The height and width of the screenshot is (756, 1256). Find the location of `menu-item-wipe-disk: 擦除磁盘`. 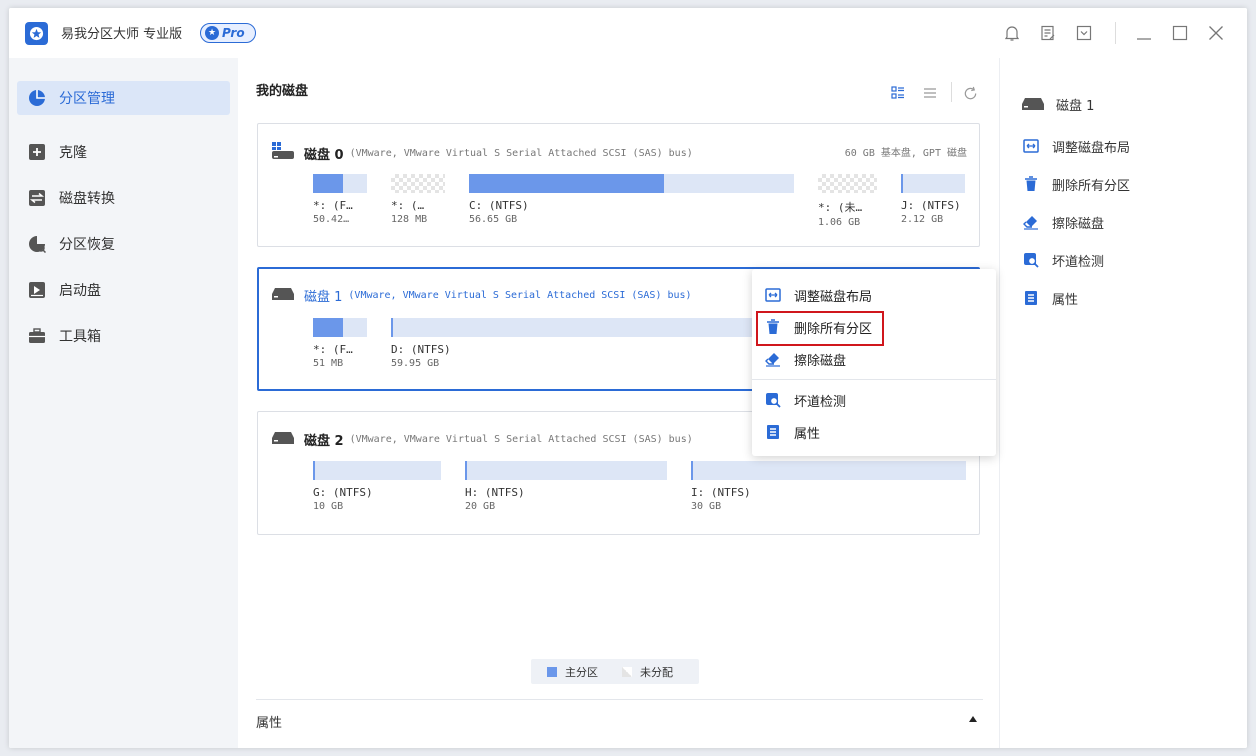

menu-item-wipe-disk: 擦除磁盘 is located at coordinates (805, 359).